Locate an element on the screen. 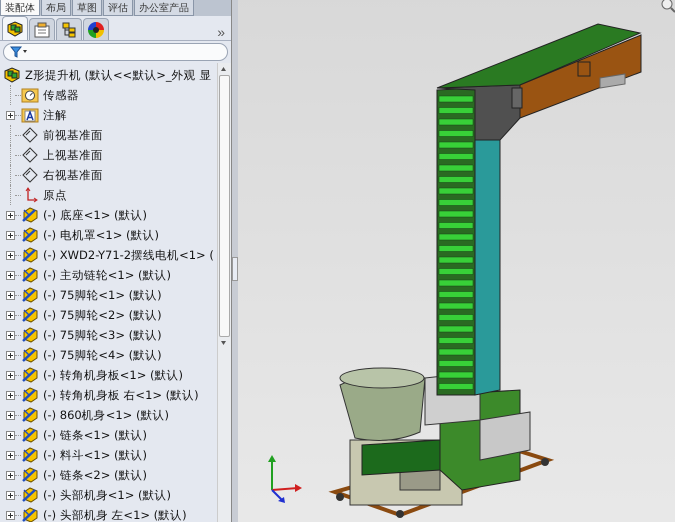 Image resolution: width=675 pixels, height=522 pixels. command-tab: 草图 is located at coordinates (87, 8).